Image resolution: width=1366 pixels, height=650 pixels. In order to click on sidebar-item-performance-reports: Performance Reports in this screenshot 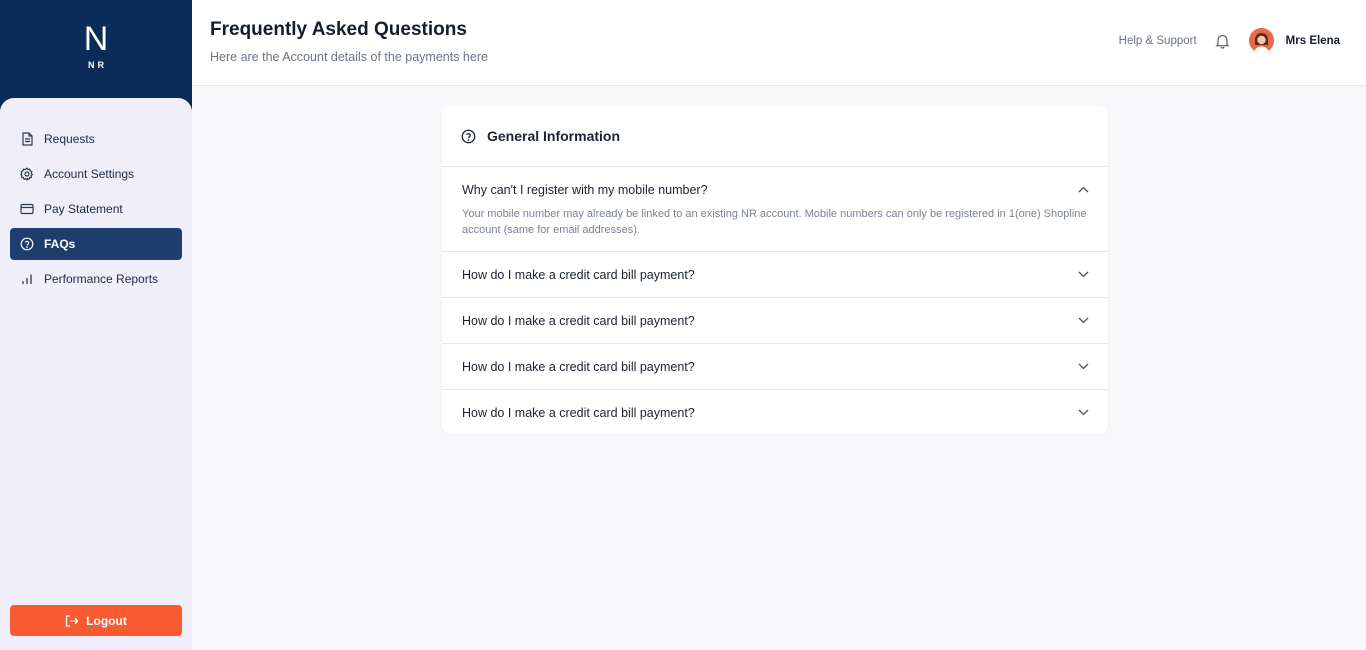, I will do `click(96, 279)`.